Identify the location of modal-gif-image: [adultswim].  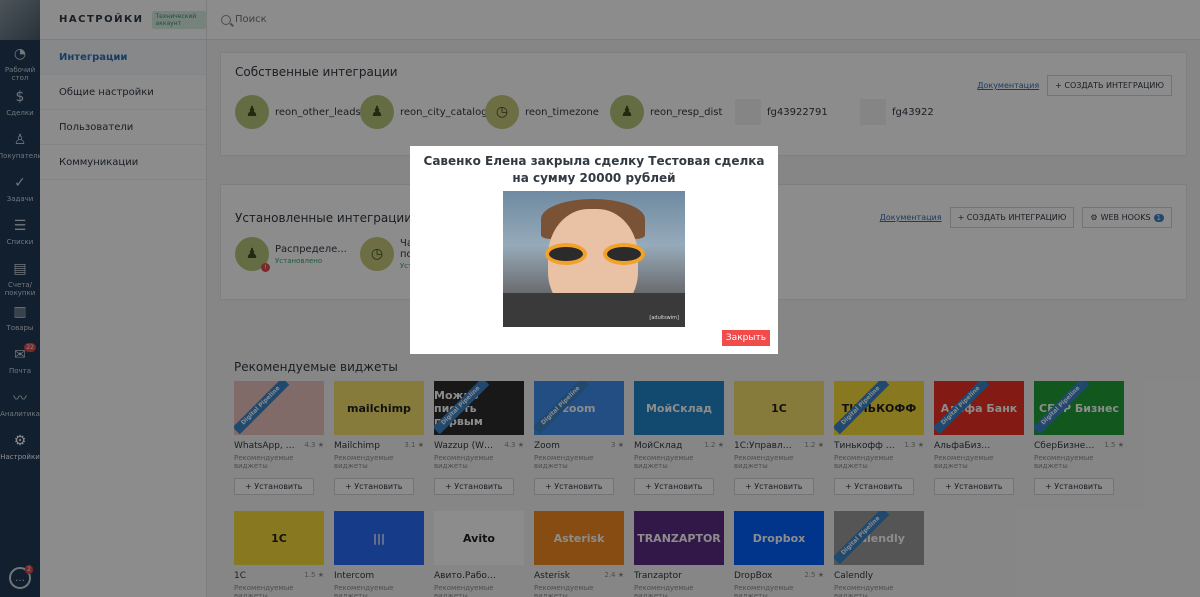
(594, 259).